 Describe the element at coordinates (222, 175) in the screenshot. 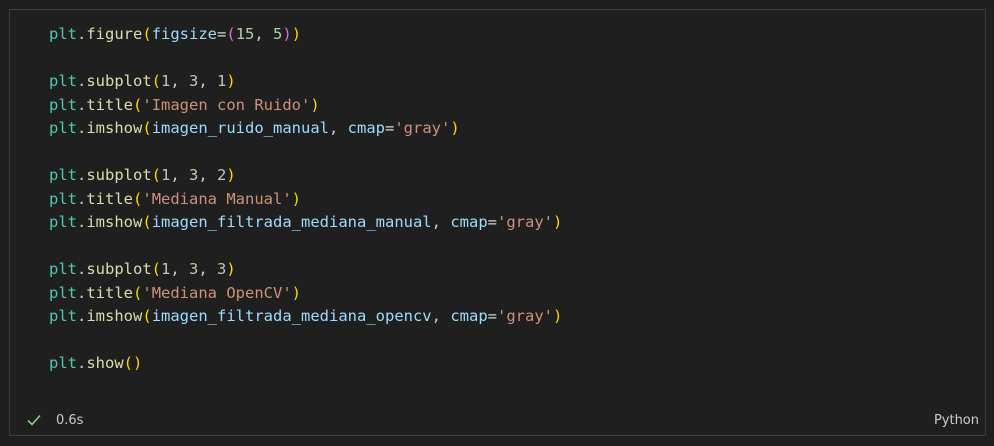

I see `code-token: 2` at that location.